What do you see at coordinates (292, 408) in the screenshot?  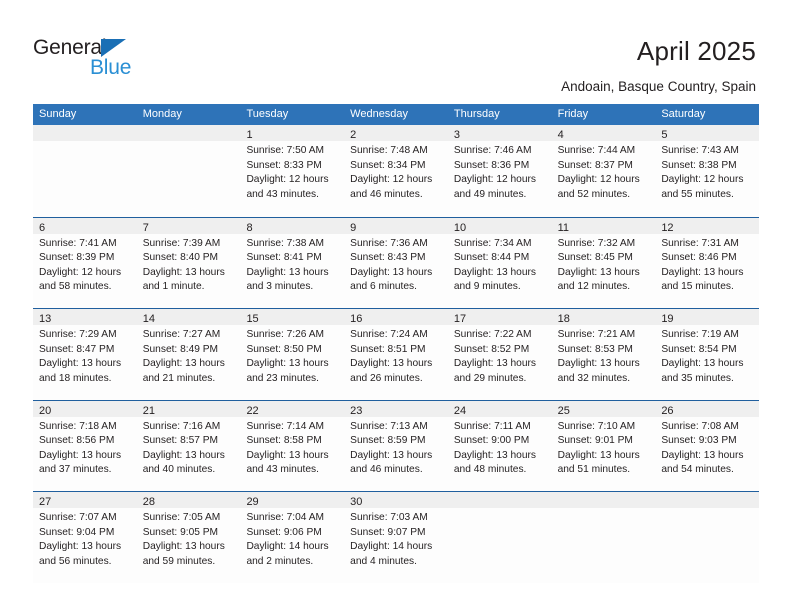 I see `day-number-band: 22` at bounding box center [292, 408].